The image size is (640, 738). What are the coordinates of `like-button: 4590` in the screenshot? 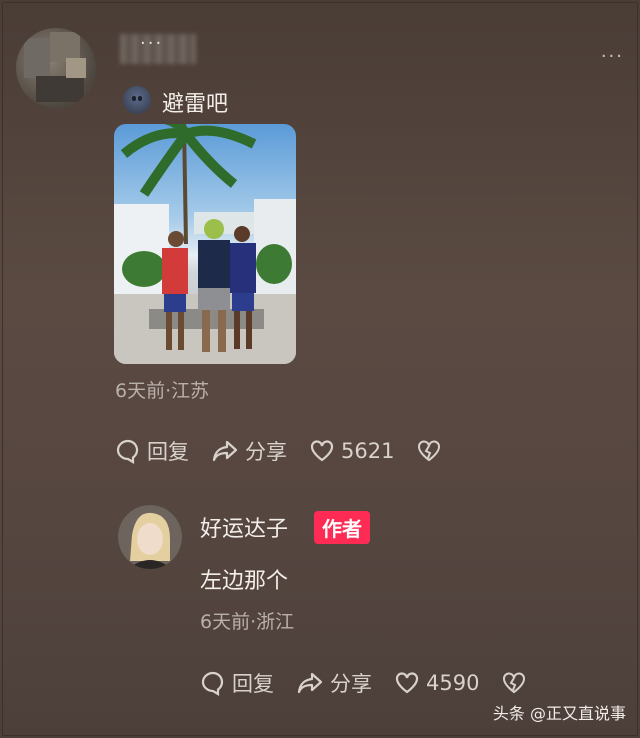 It's located at (436, 683).